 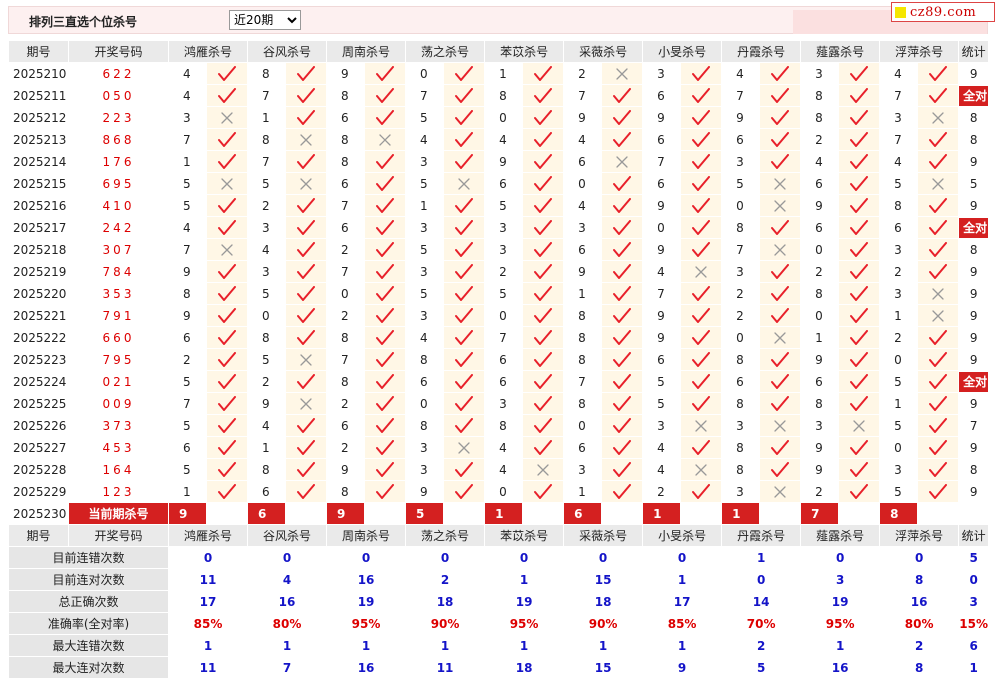 I want to click on current-stat-cell, so click(x=974, y=513).